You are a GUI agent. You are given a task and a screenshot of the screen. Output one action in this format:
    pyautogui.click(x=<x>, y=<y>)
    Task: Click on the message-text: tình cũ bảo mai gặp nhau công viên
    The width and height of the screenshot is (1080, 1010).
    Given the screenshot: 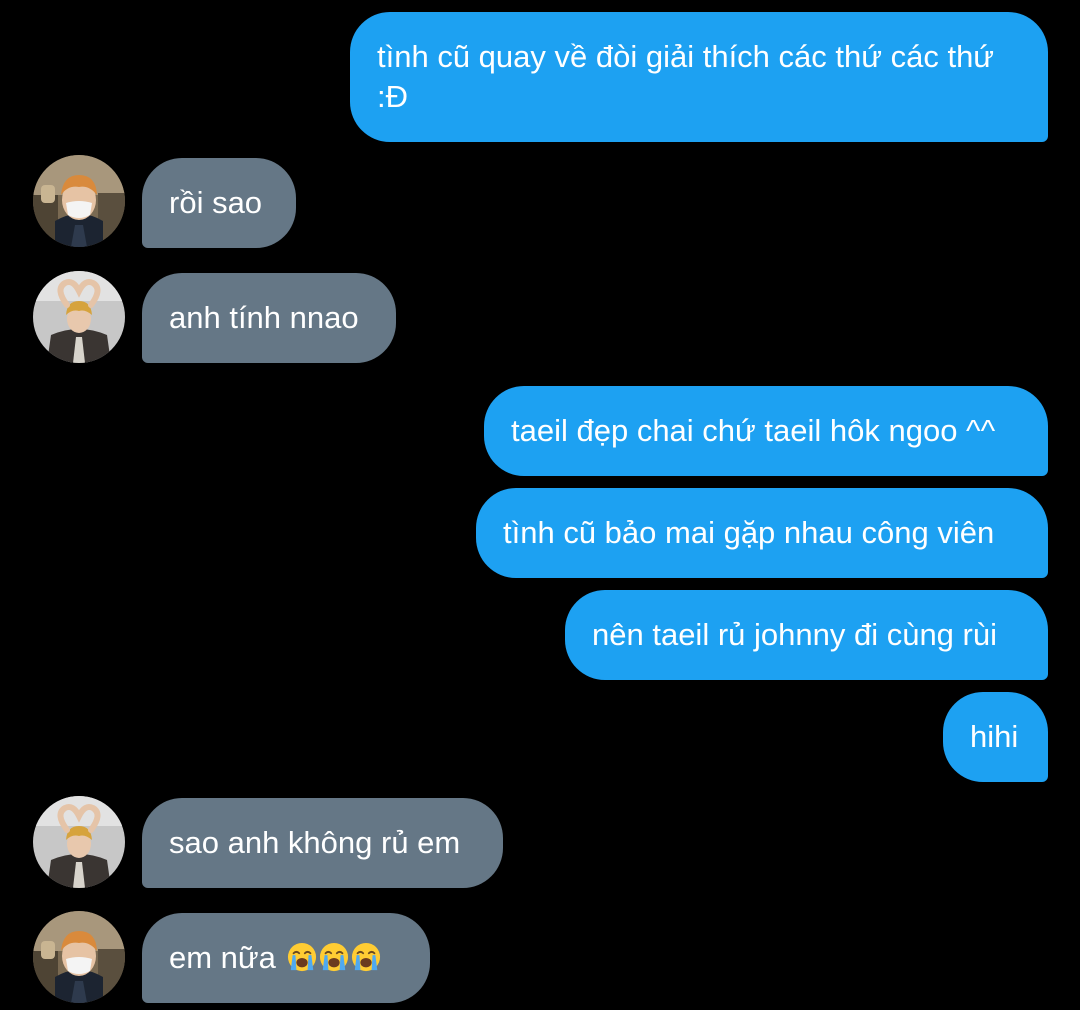 What is the action you would take?
    pyautogui.click(x=749, y=532)
    